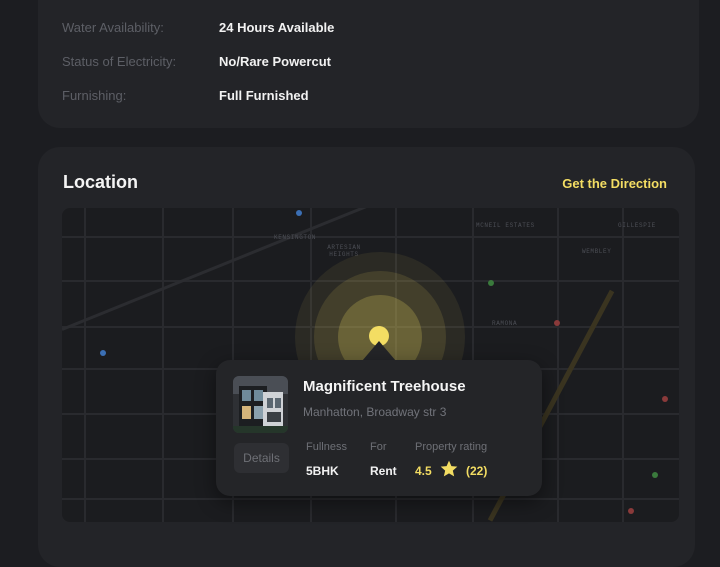 The height and width of the screenshot is (567, 720). Describe the element at coordinates (375, 412) in the screenshot. I see `property-address: Manhatton, Broadway str 3` at that location.